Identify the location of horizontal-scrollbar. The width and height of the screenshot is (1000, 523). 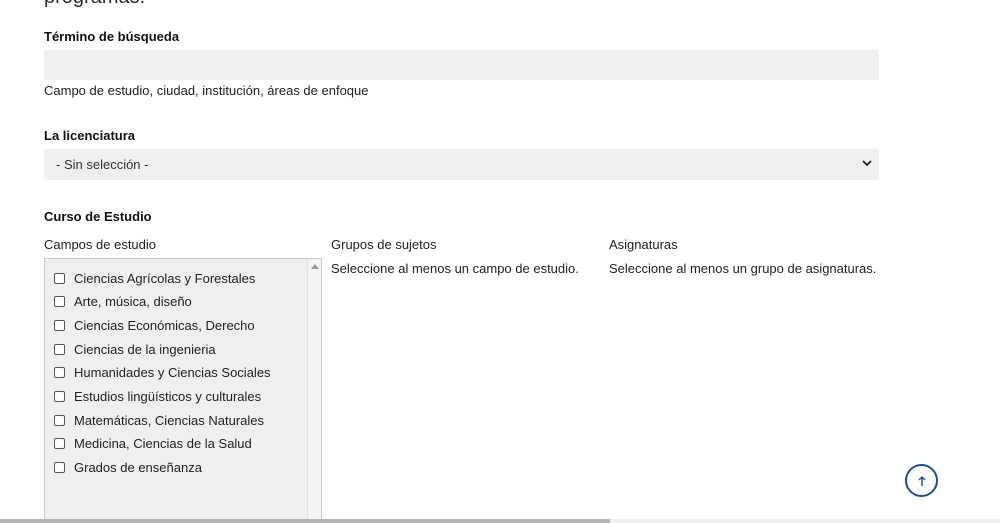
(500, 521).